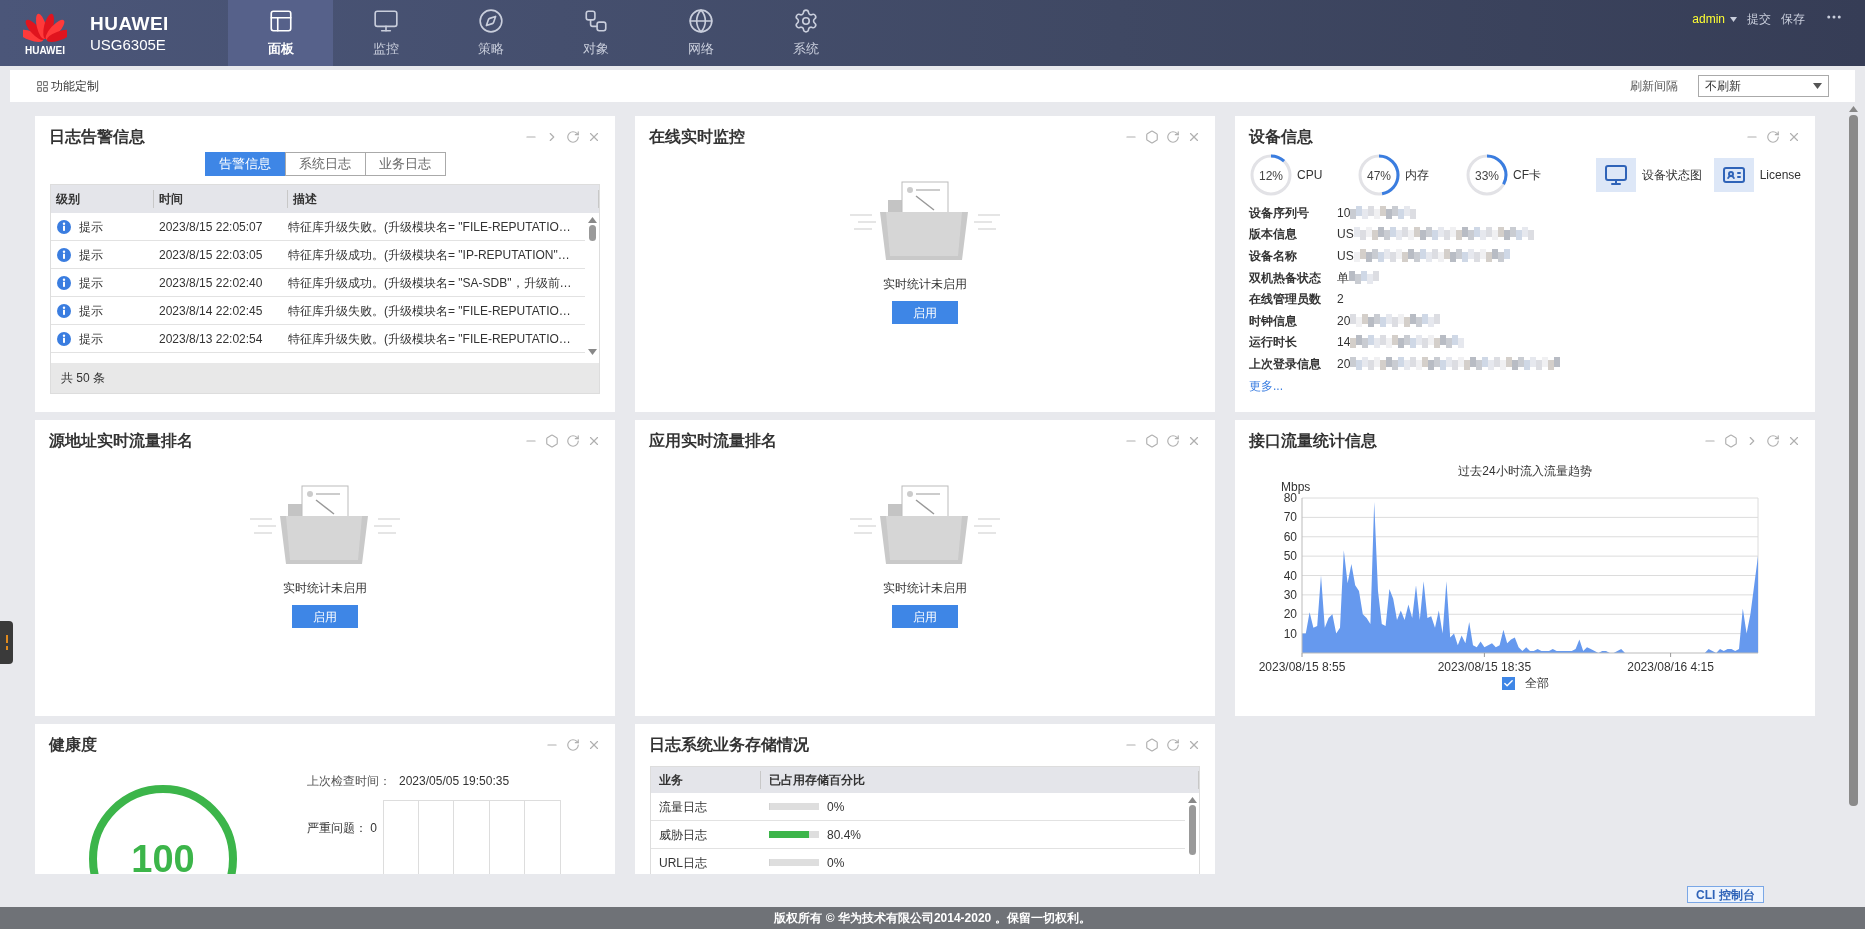 The image size is (1865, 929). What do you see at coordinates (836, 807) in the screenshot?
I see `table-cell-text: 0%` at bounding box center [836, 807].